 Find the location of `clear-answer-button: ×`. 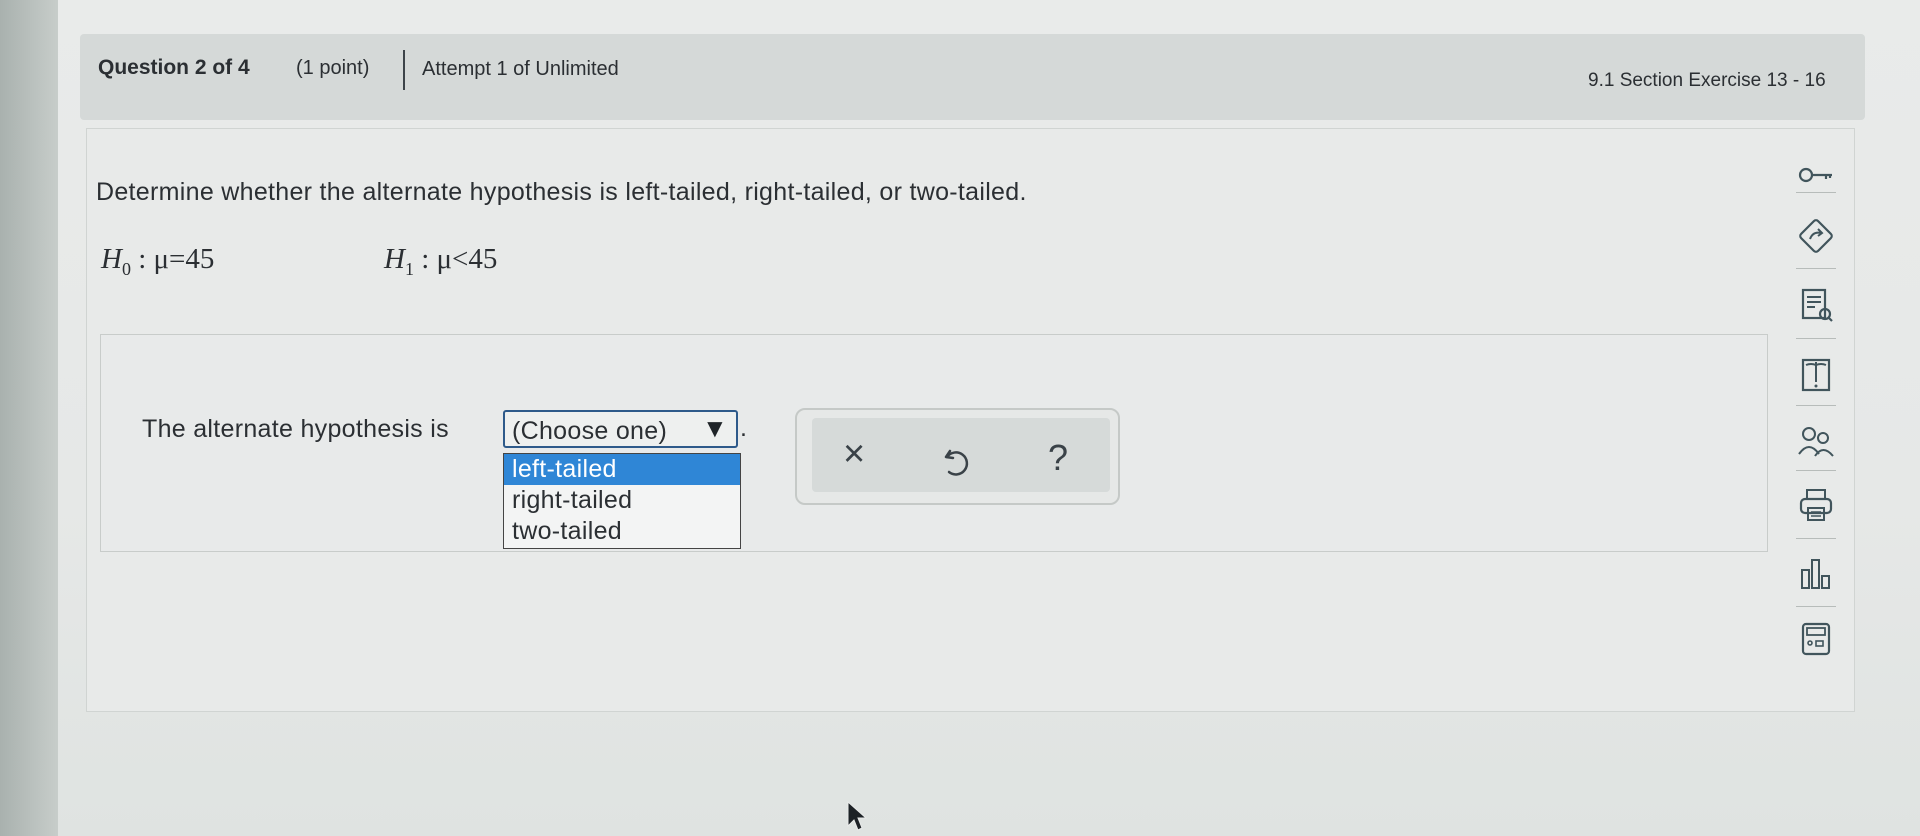

clear-answer-button: × is located at coordinates (854, 454).